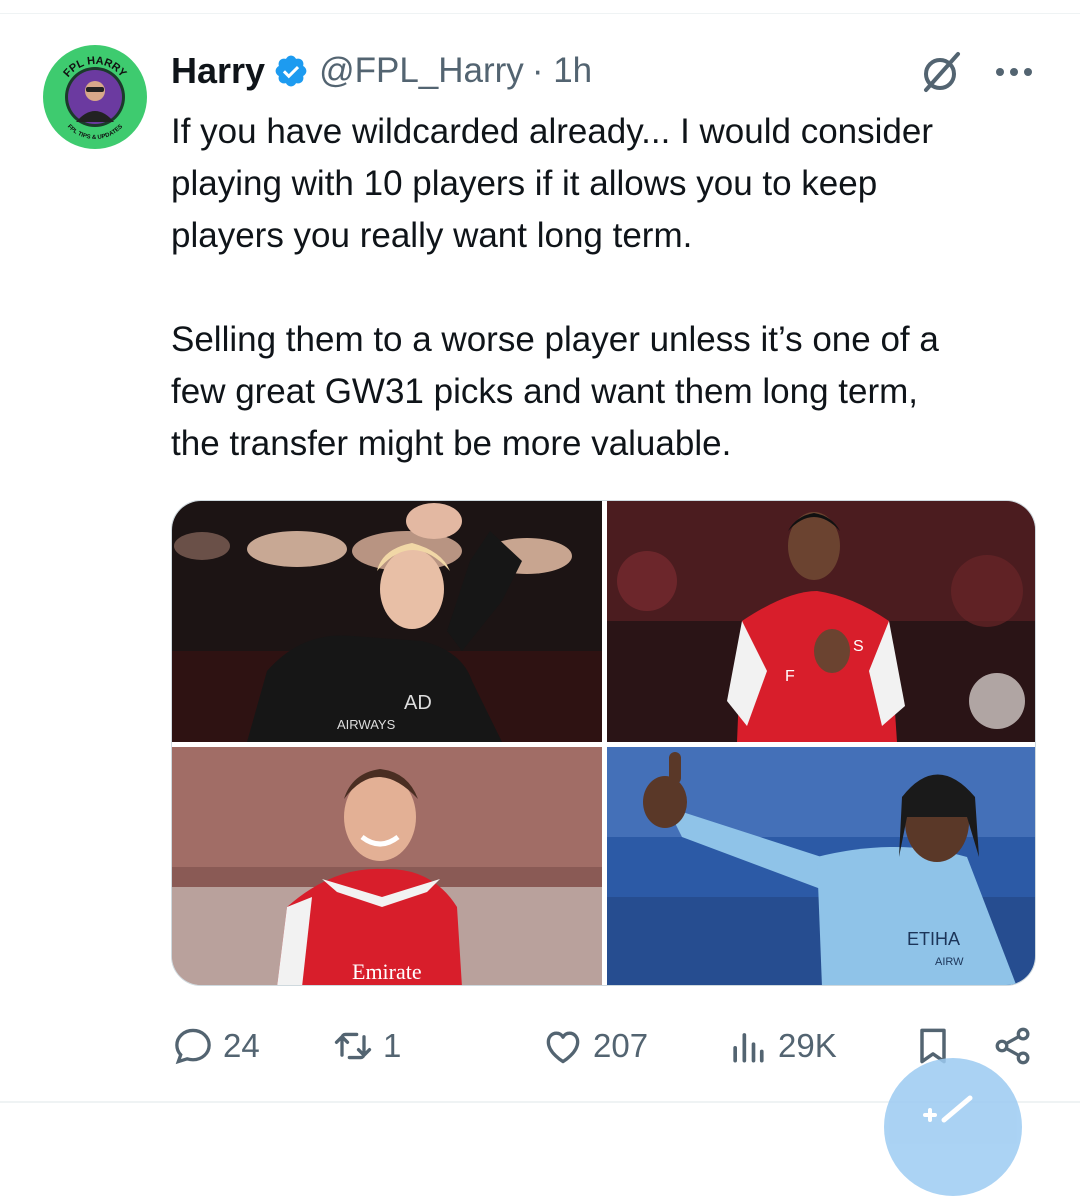  I want to click on verified-badge-icon, so click(291, 71).